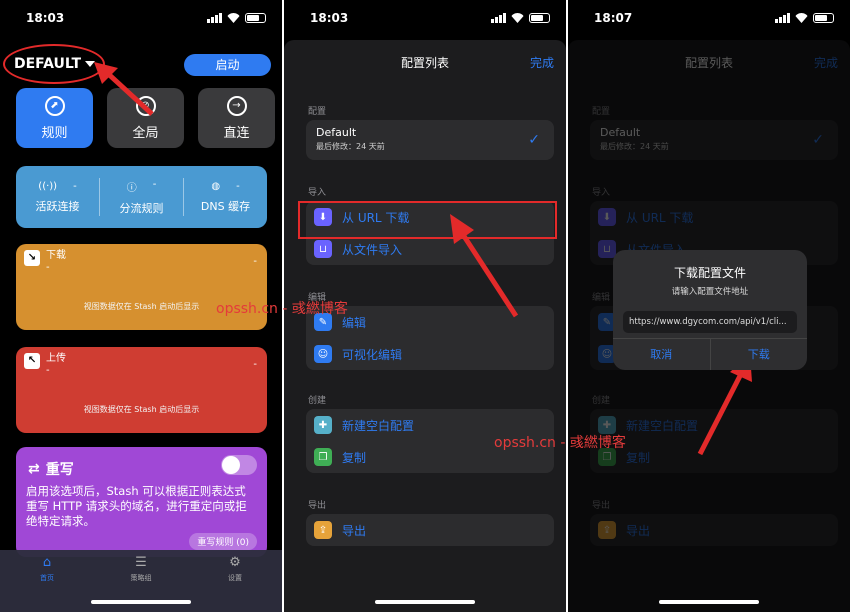  I want to click on copy-icon: ❐, so click(323, 457).